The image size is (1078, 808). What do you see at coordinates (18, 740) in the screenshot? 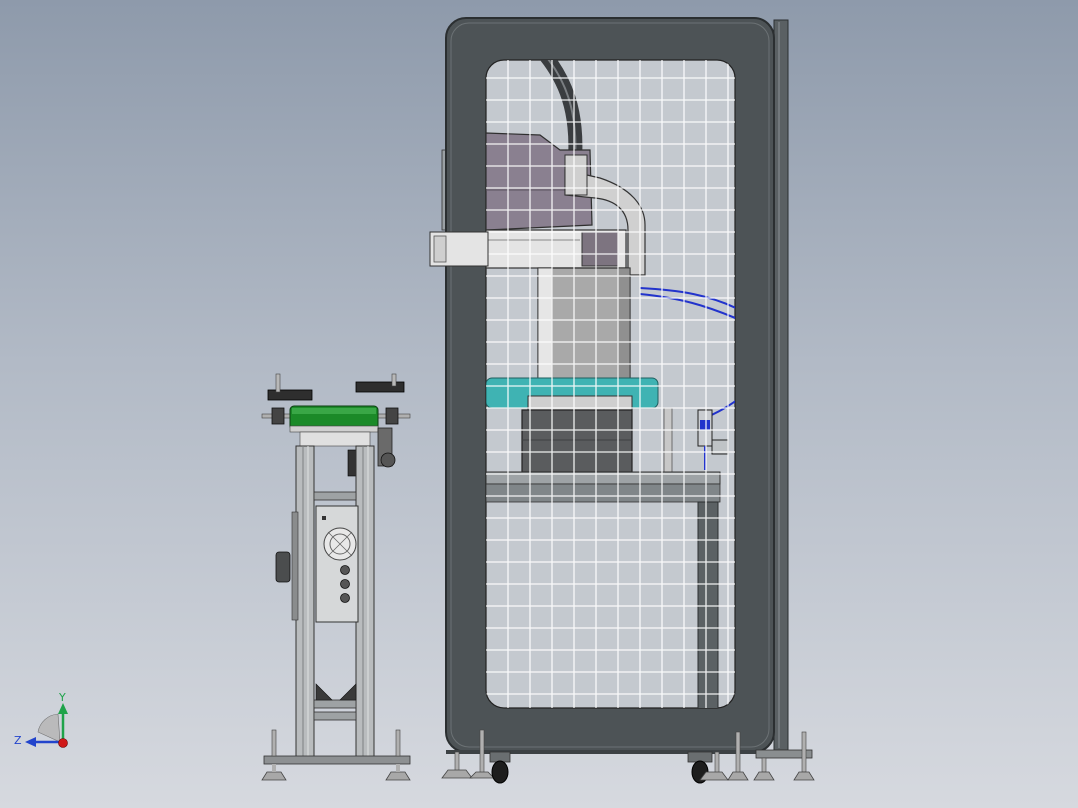
I see `z-axis-label: Z` at bounding box center [18, 740].